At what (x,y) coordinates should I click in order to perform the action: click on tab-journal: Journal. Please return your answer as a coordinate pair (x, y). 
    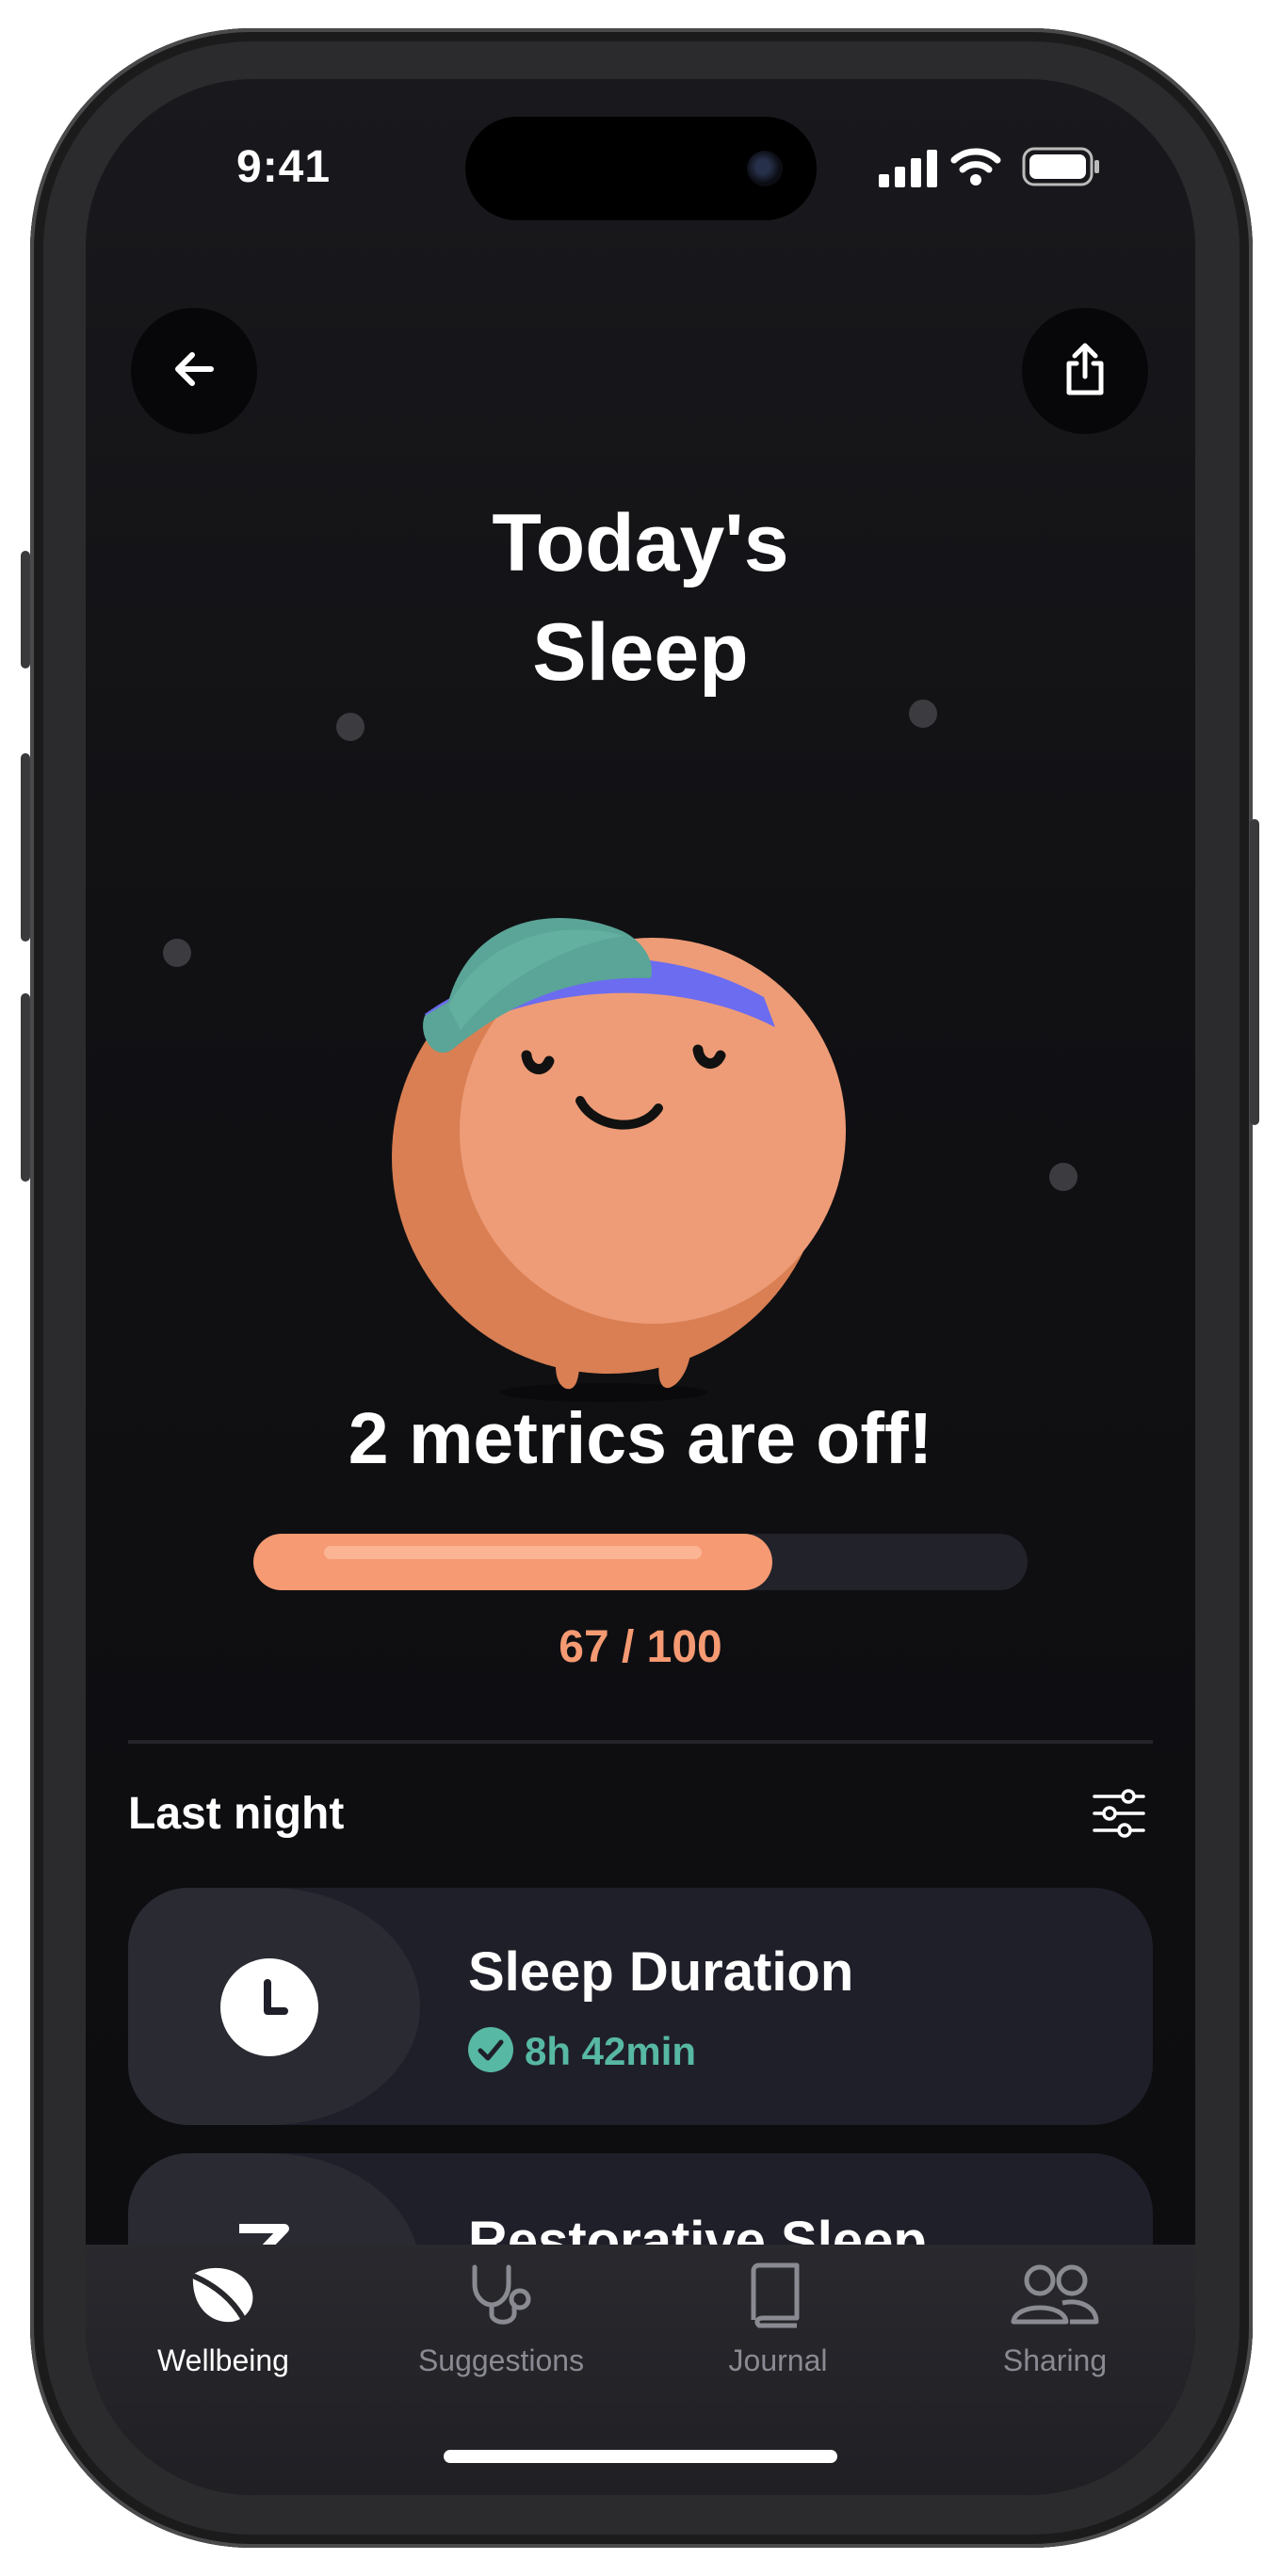
    Looking at the image, I should click on (778, 2320).